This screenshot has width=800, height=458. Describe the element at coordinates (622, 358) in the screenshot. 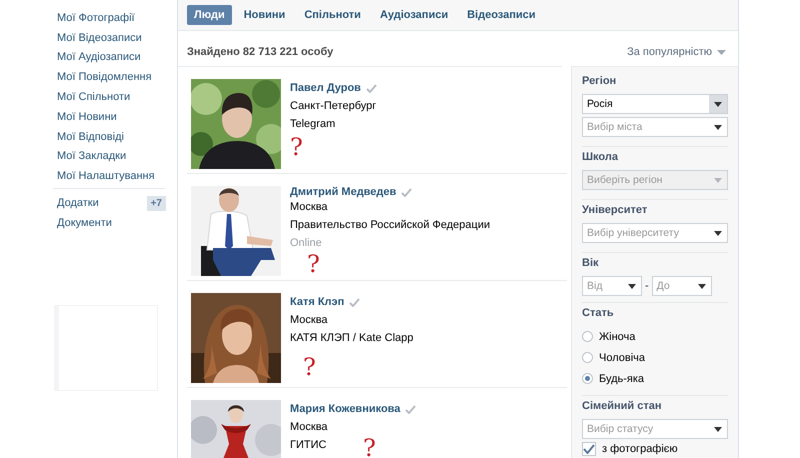

I see `radio-label: Чоловіча` at that location.